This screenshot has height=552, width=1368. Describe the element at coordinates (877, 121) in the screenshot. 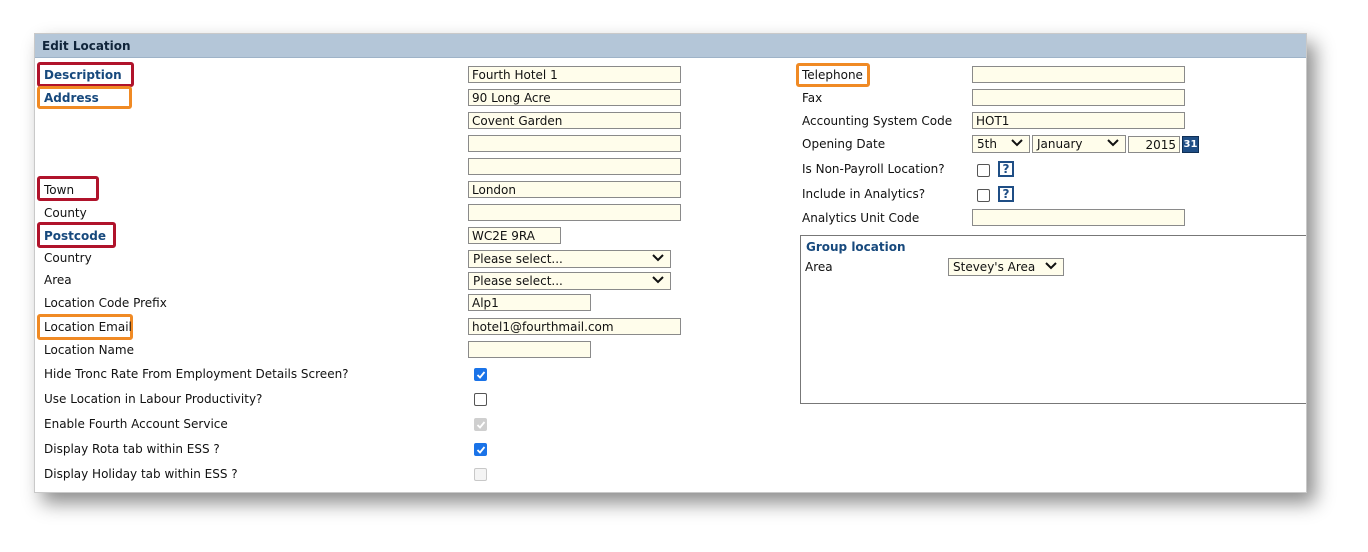

I see `accounting-system-code-label: Accounting System Code` at that location.